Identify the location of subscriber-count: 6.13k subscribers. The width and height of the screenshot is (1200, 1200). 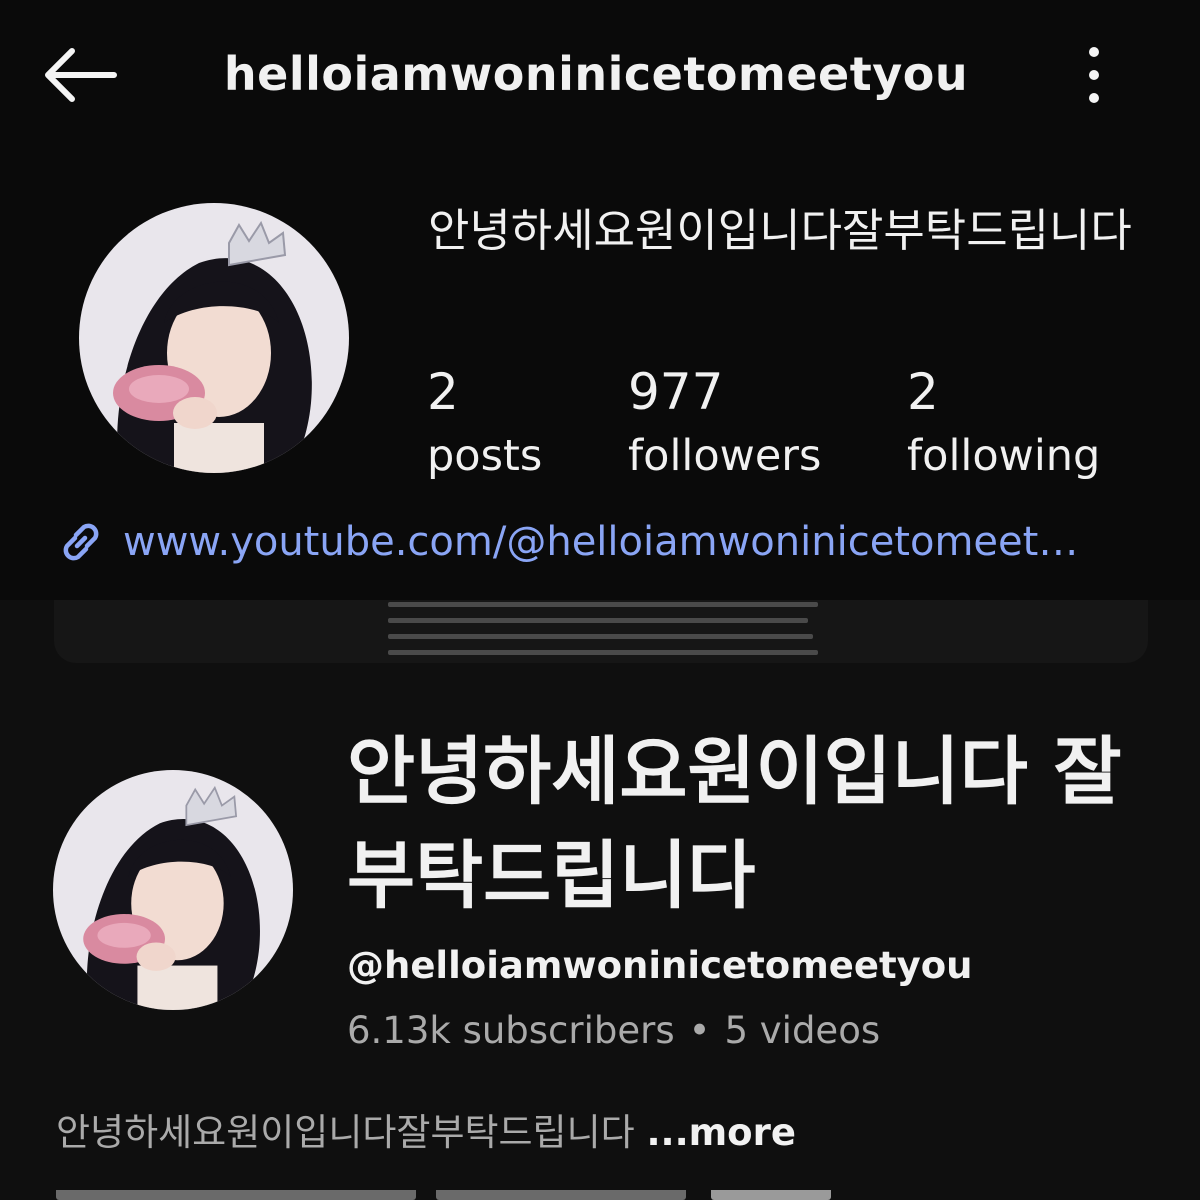
(511, 1030).